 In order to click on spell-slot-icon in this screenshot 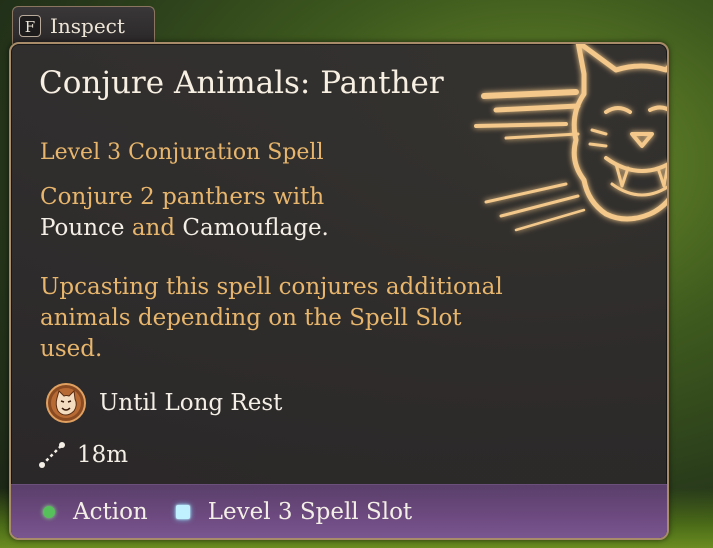, I will do `click(182, 511)`.